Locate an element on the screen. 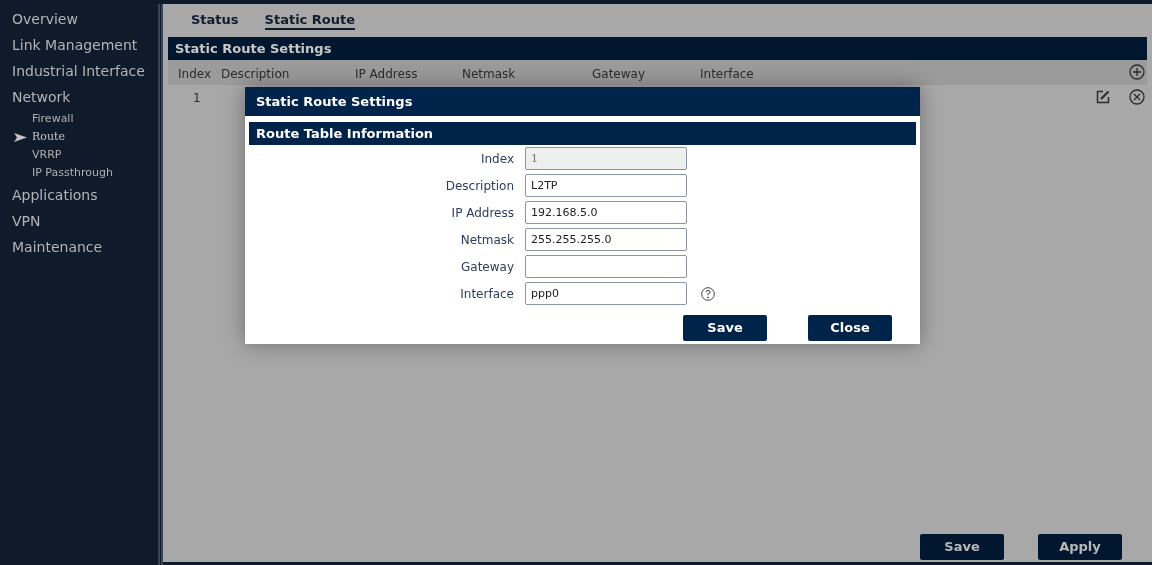 The height and width of the screenshot is (565, 1152). sidebar-item: VPN is located at coordinates (79, 221).